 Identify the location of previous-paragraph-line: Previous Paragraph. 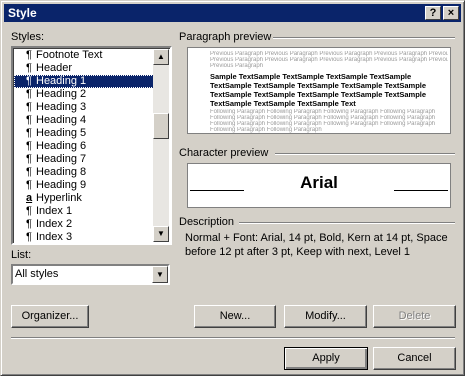
(237, 66).